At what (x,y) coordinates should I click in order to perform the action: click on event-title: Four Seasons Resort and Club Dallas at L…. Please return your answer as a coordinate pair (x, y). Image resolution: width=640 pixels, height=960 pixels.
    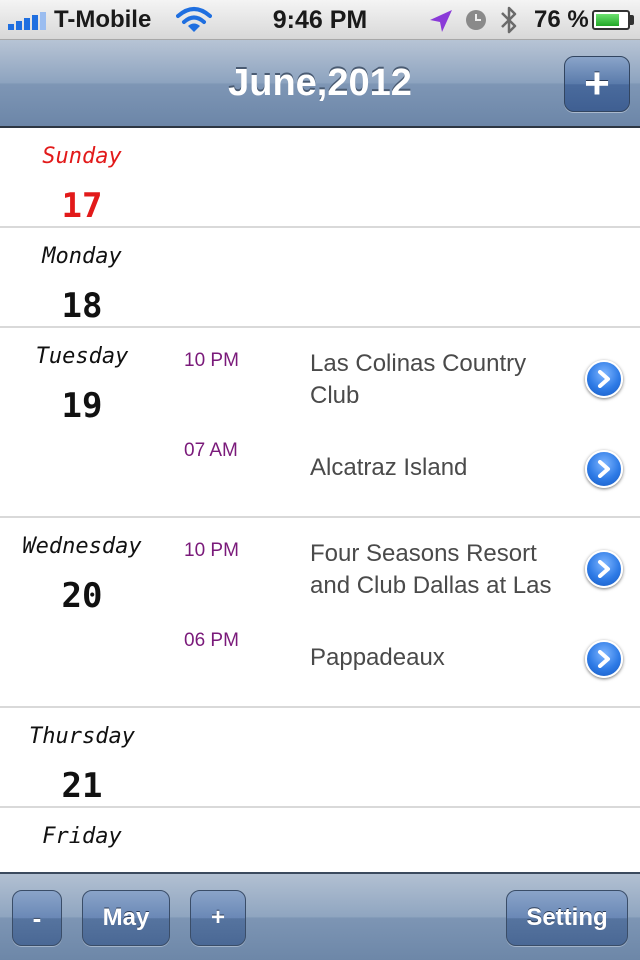
    Looking at the image, I should click on (431, 569).